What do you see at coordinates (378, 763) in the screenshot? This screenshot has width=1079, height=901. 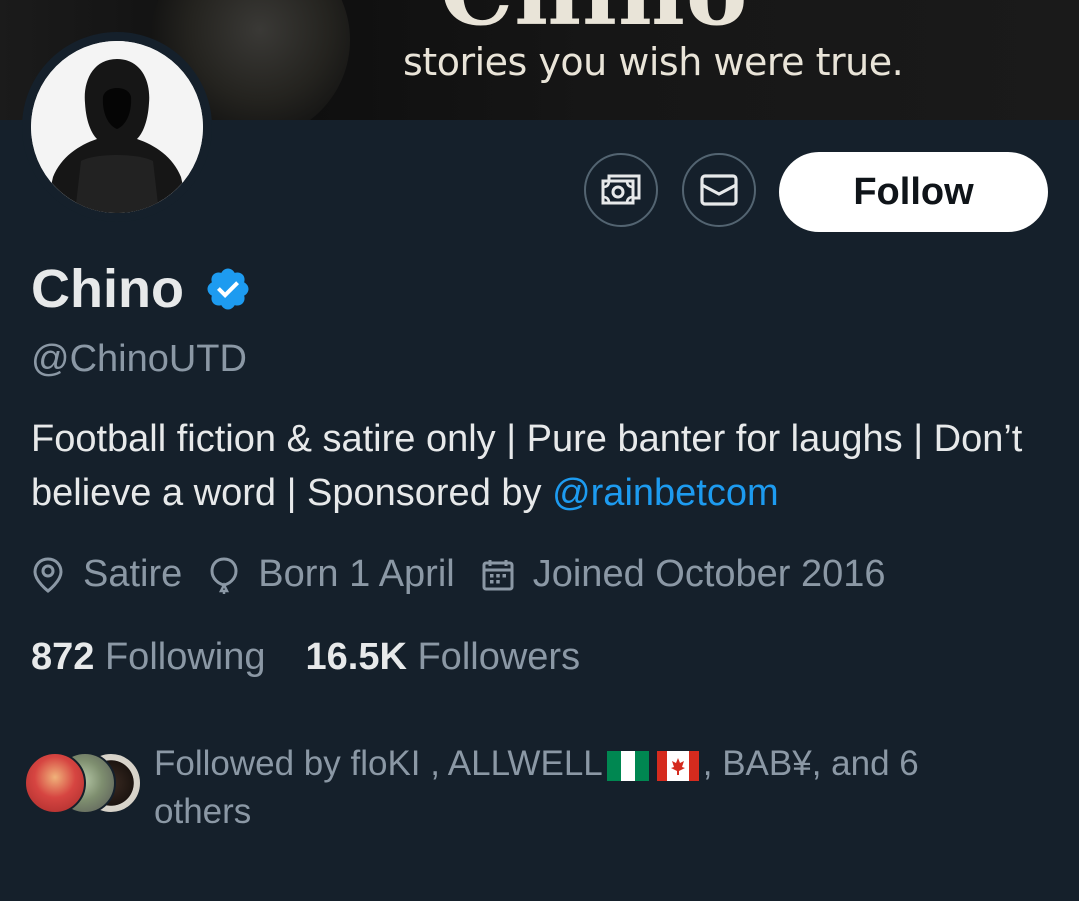 I see `followed-by-prefix: Followed by floKI , ALLWELL` at bounding box center [378, 763].